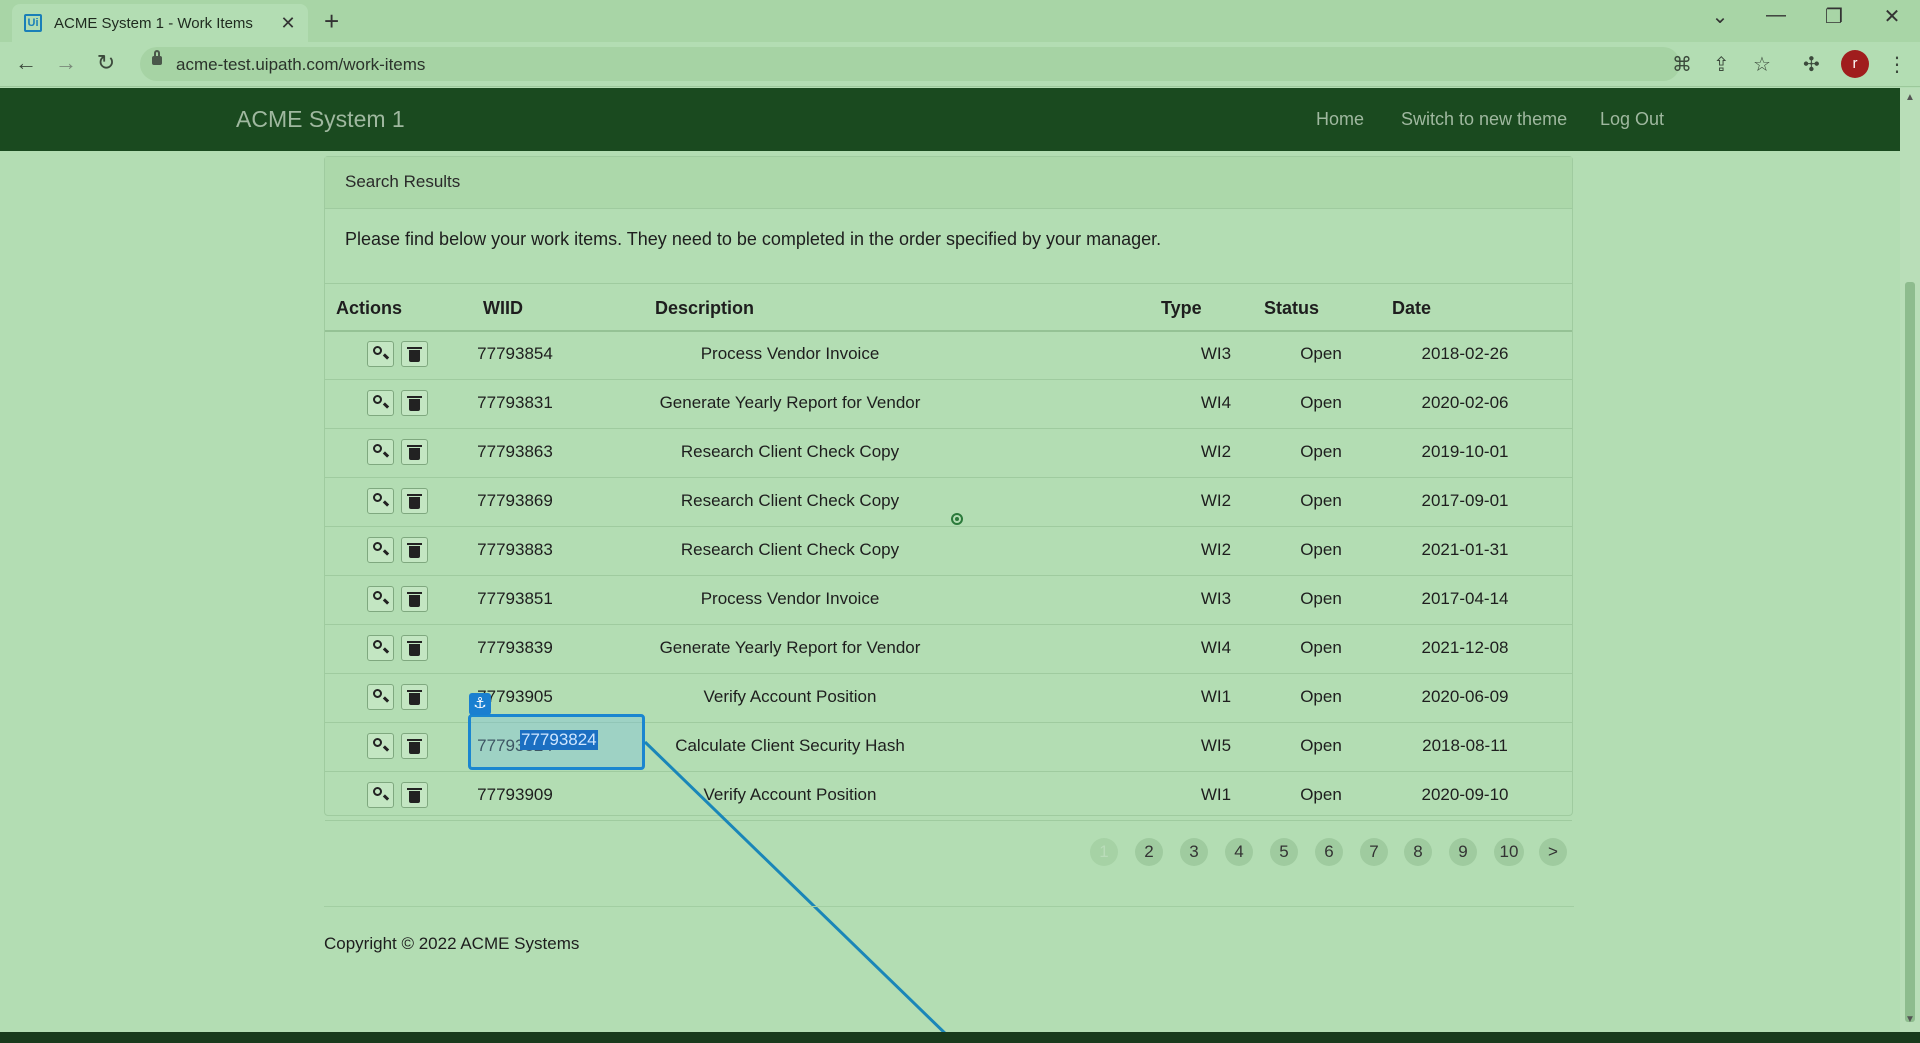 The image size is (1920, 1043). I want to click on page-button-3: 3, so click(1194, 852).